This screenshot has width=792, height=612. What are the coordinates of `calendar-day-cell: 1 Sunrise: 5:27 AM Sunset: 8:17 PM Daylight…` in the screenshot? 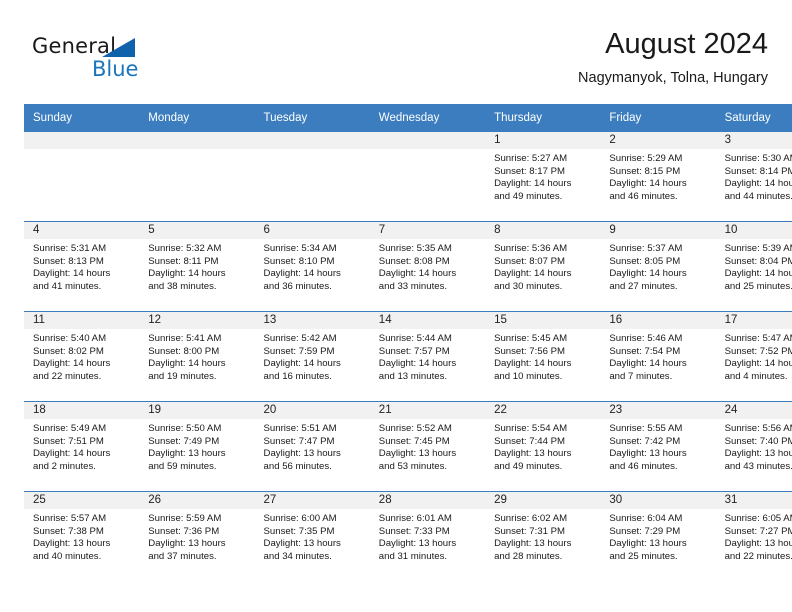 It's located at (543, 177).